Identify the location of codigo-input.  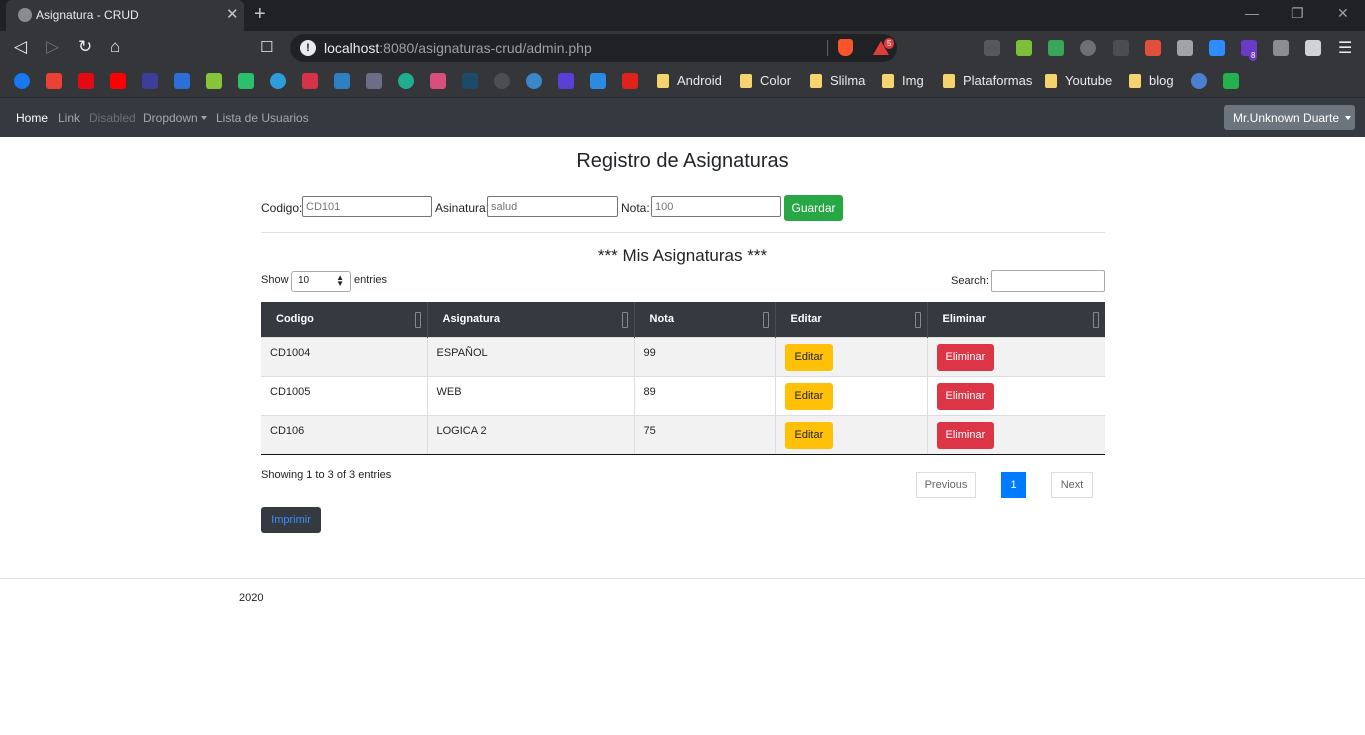
(367, 206).